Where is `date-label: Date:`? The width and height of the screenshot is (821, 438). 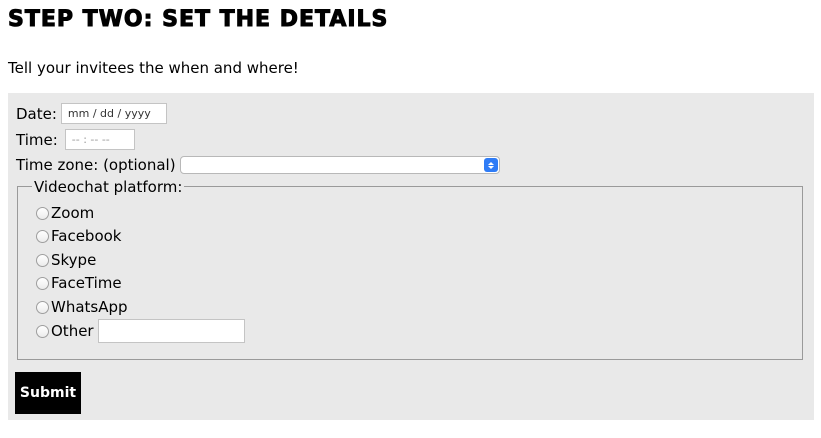 date-label: Date: is located at coordinates (36, 113).